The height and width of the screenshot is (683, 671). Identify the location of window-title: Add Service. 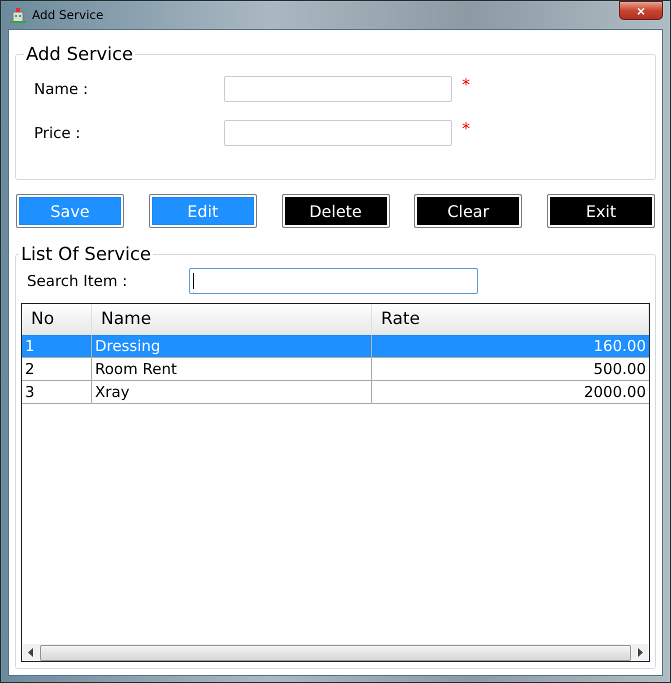
(68, 15).